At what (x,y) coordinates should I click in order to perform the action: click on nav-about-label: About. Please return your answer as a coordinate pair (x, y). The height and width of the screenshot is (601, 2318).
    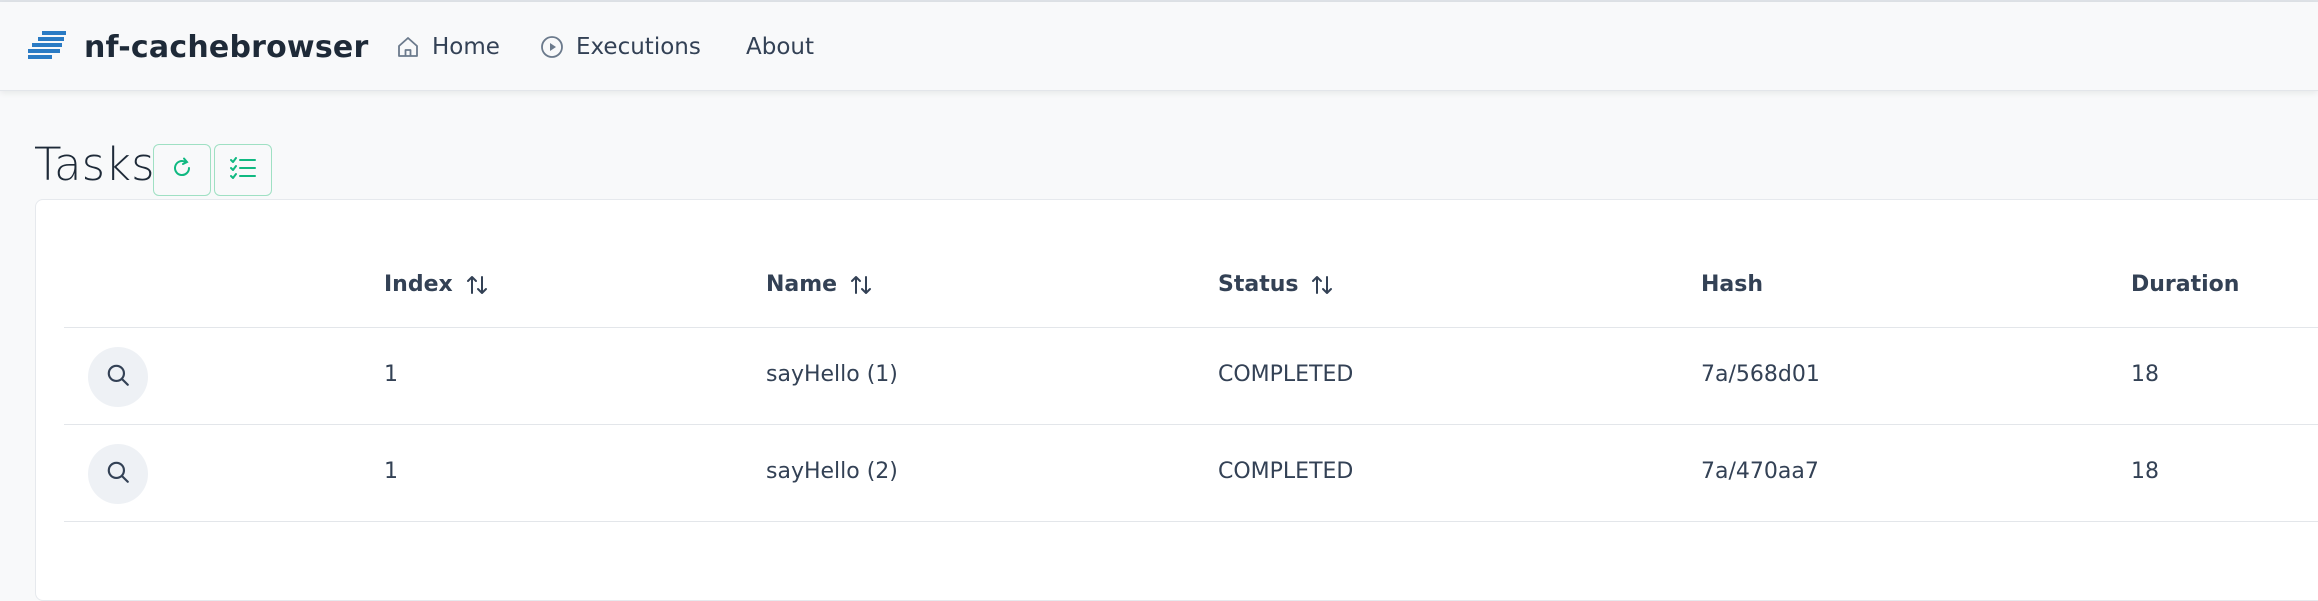
    Looking at the image, I should click on (780, 47).